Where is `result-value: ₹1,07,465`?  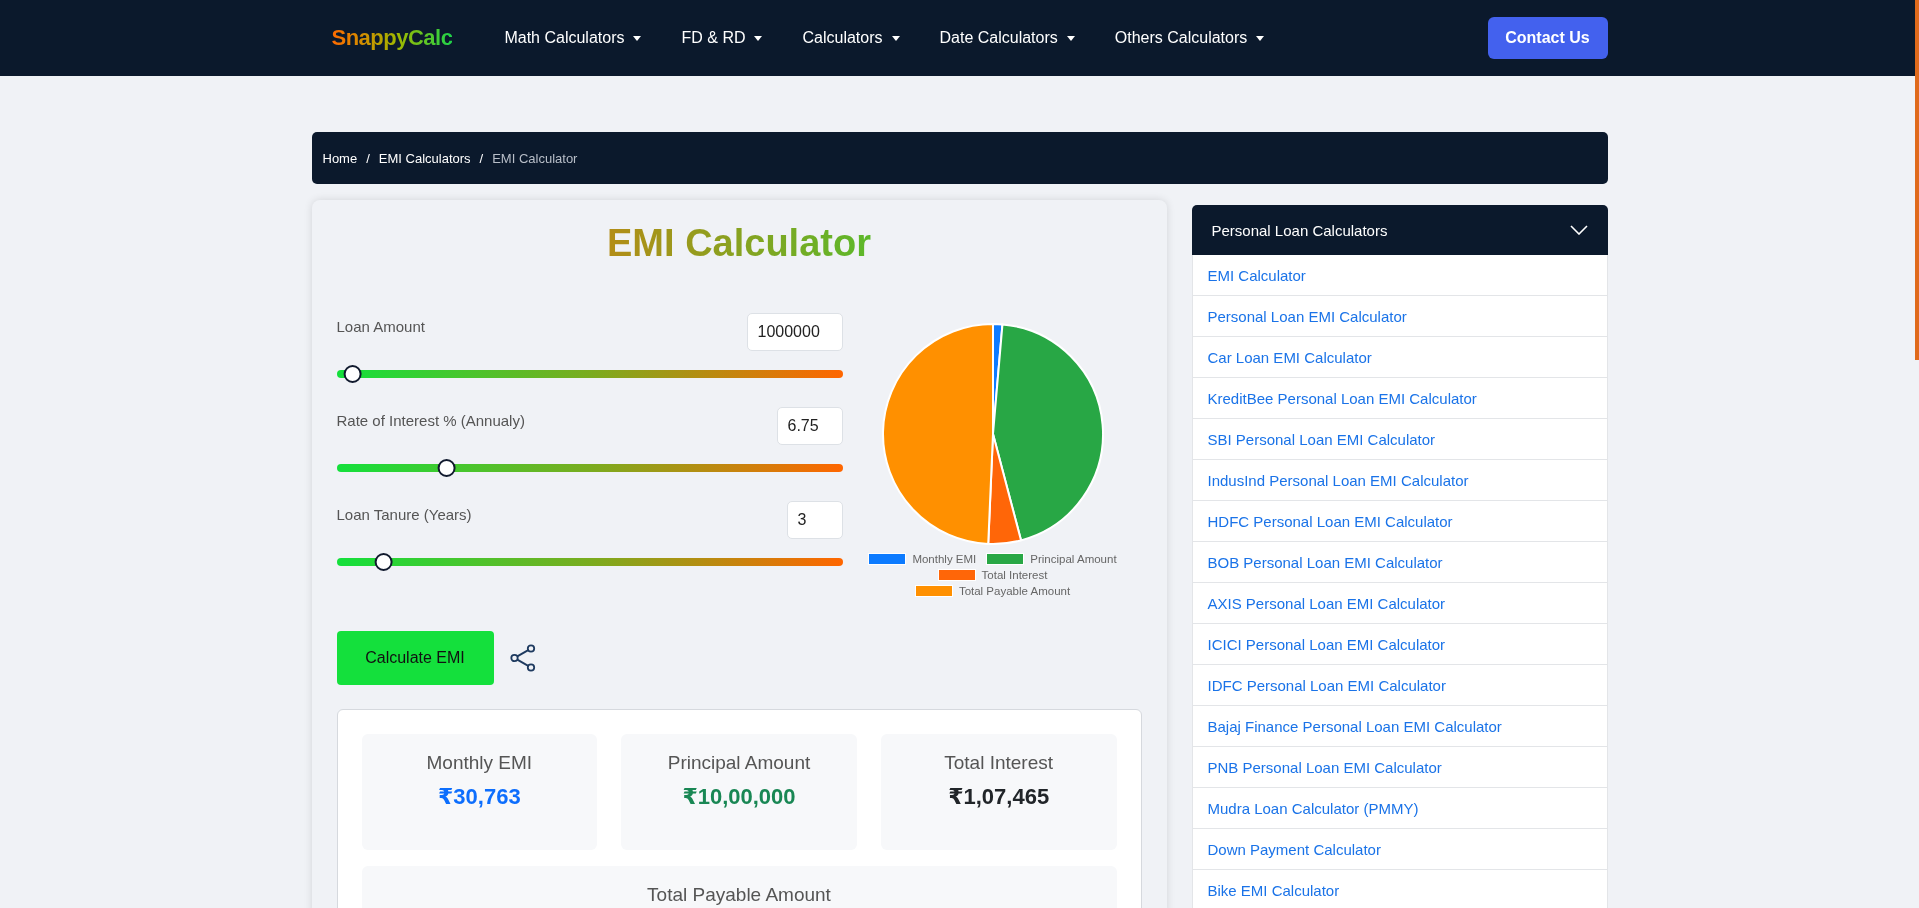 result-value: ₹1,07,465 is located at coordinates (999, 797).